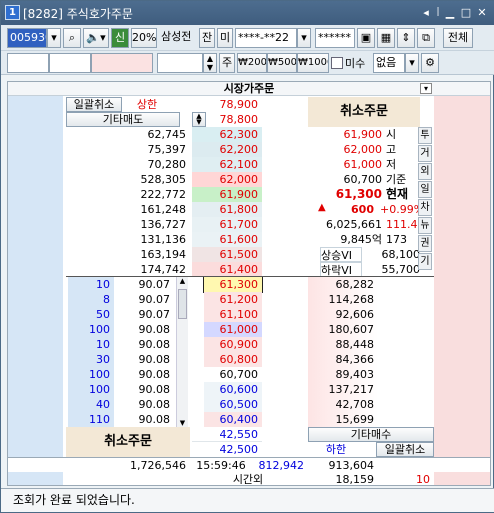  What do you see at coordinates (233, 404) in the screenshot?
I see `bid-price: 60,500` at bounding box center [233, 404].